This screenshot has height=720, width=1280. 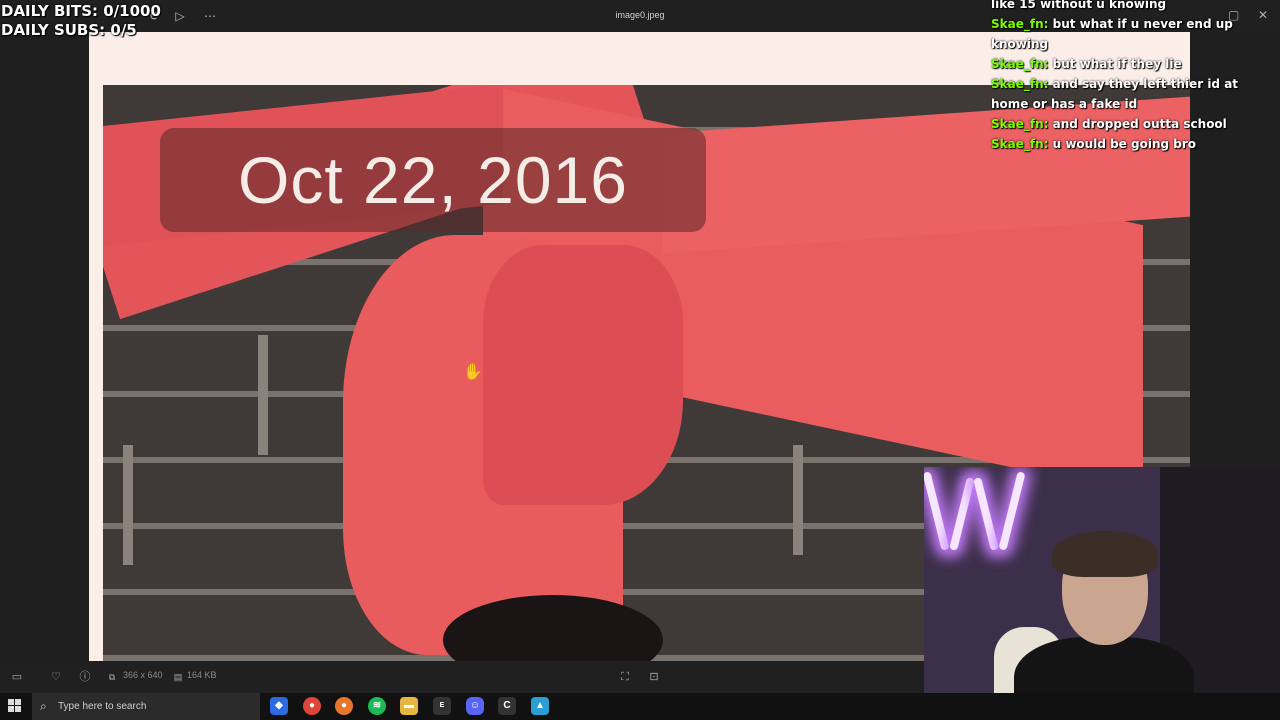 What do you see at coordinates (178, 677) in the screenshot?
I see `file-size-icon: ▤` at bounding box center [178, 677].